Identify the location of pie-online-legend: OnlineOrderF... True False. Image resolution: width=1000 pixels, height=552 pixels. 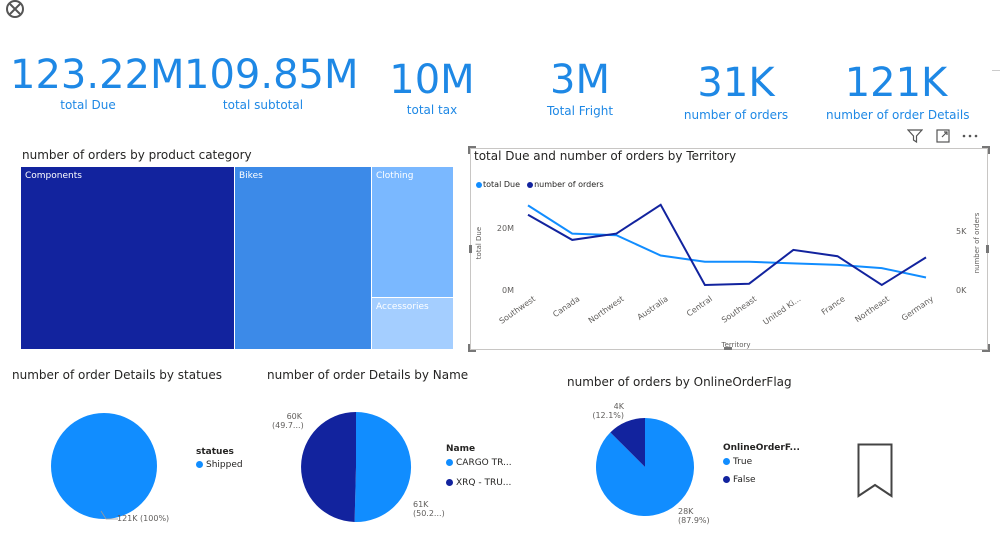
(761, 464).